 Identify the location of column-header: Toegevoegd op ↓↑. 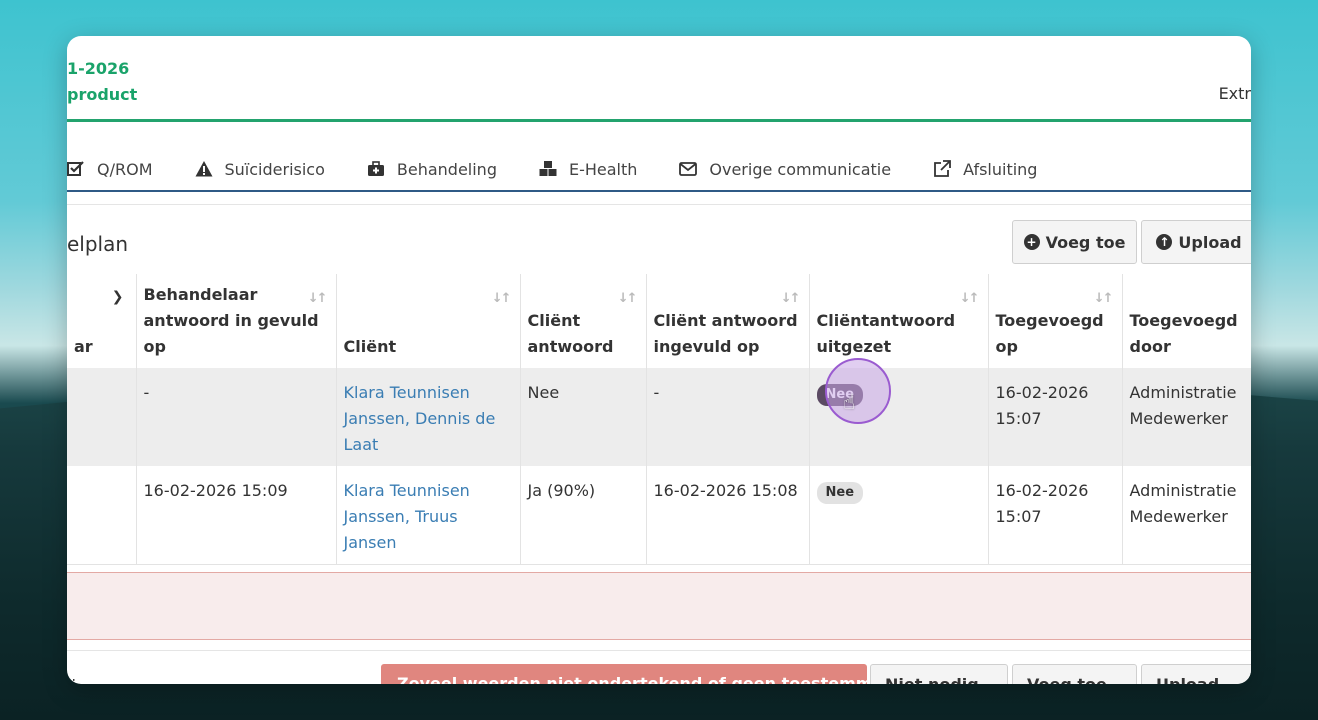
(1055, 321).